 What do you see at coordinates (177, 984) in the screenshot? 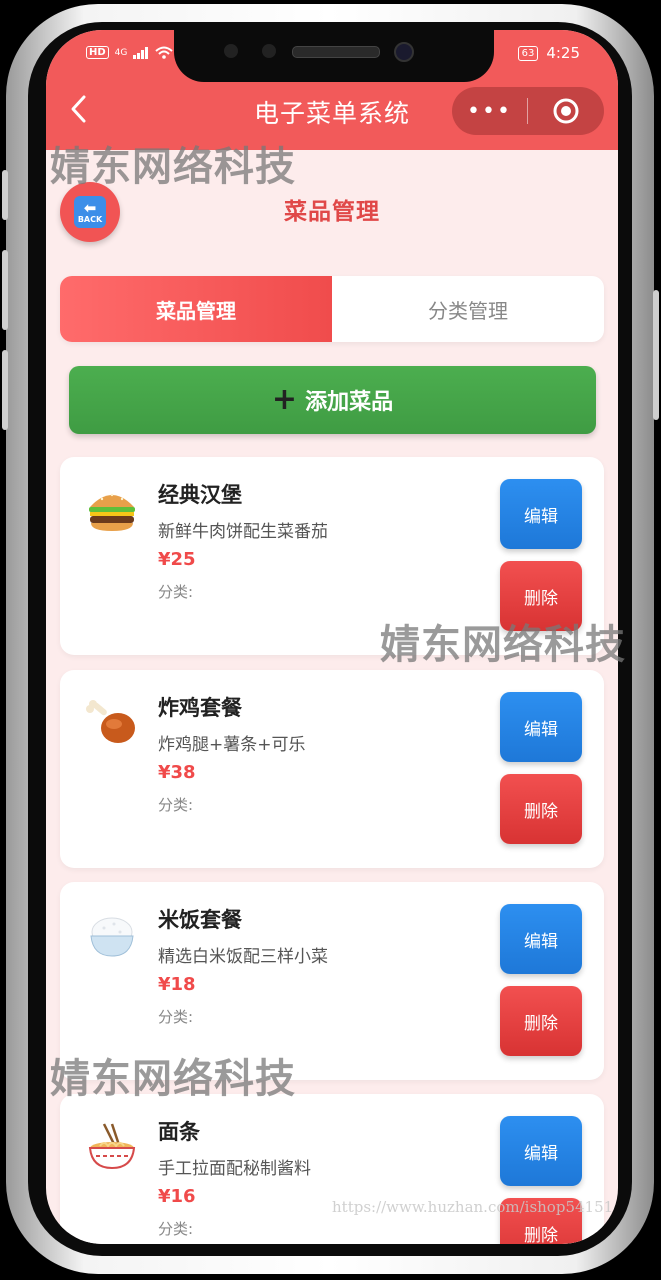
I see `dish-price: ¥18` at bounding box center [177, 984].